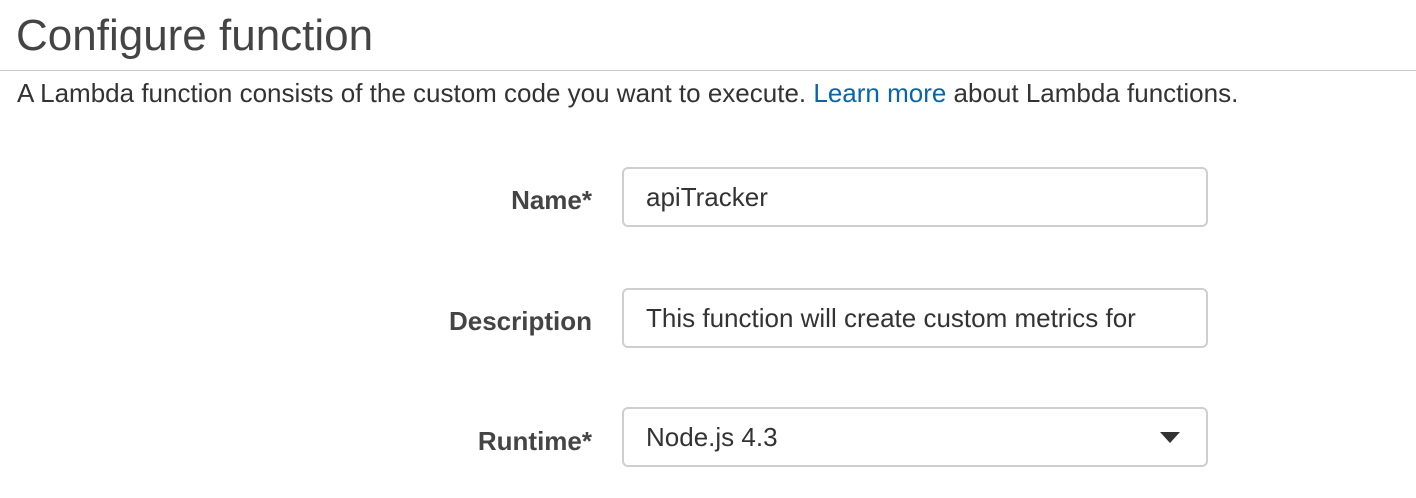  What do you see at coordinates (534, 441) in the screenshot?
I see `runtime-label: Runtime*` at bounding box center [534, 441].